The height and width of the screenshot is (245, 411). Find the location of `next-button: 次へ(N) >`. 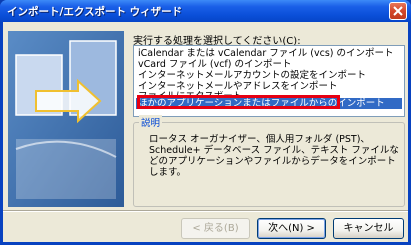

next-button: 次へ(N) > is located at coordinates (291, 228).